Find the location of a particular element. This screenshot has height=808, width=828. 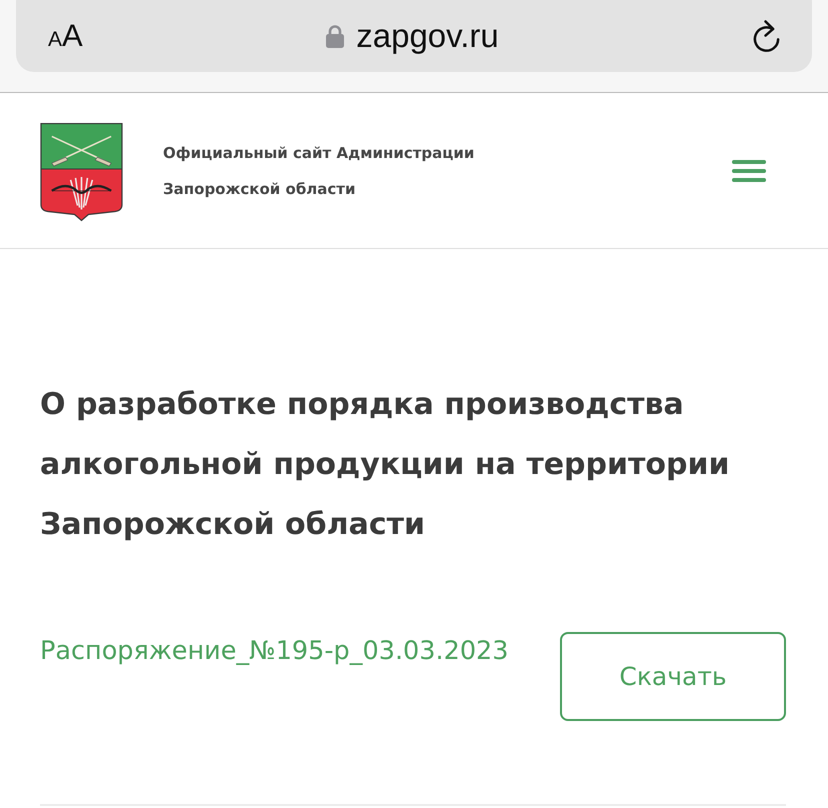

reload-icon is located at coordinates (766, 36).